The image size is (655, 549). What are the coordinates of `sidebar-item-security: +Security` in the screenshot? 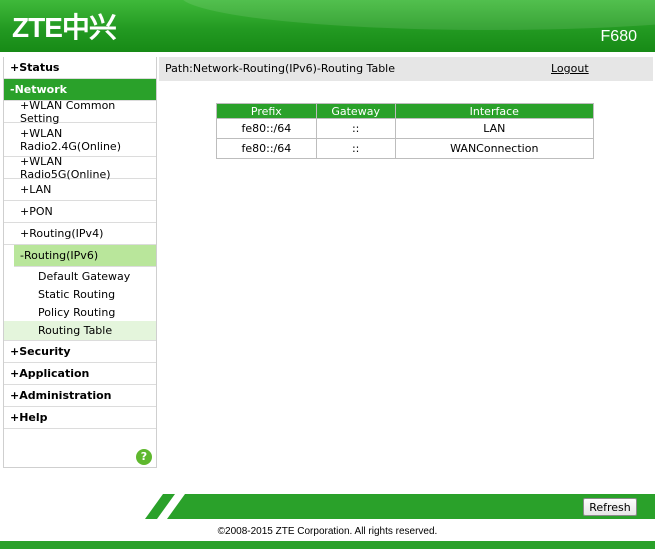 It's located at (80, 352).